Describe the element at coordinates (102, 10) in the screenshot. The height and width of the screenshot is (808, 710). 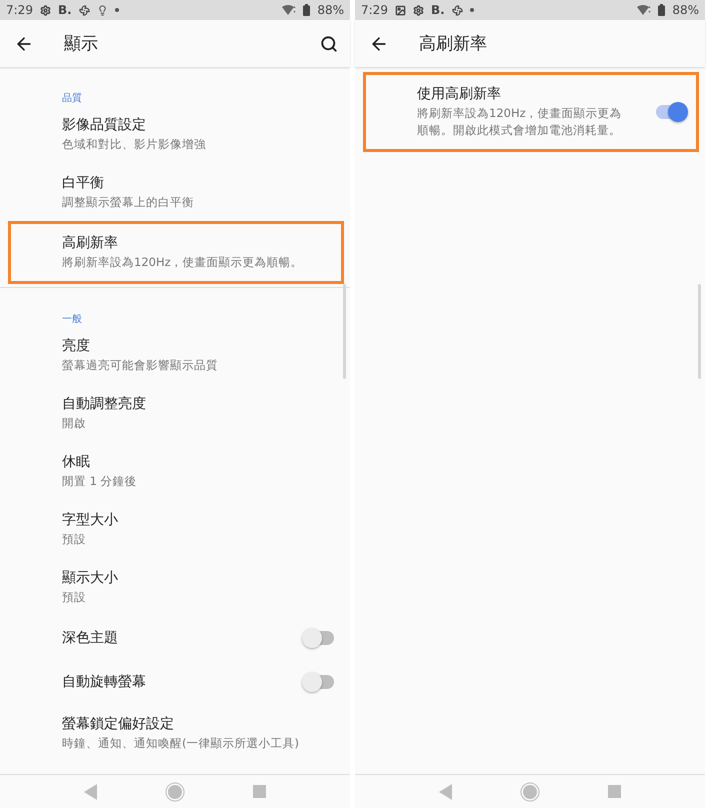
I see `lightbulb-icon` at that location.